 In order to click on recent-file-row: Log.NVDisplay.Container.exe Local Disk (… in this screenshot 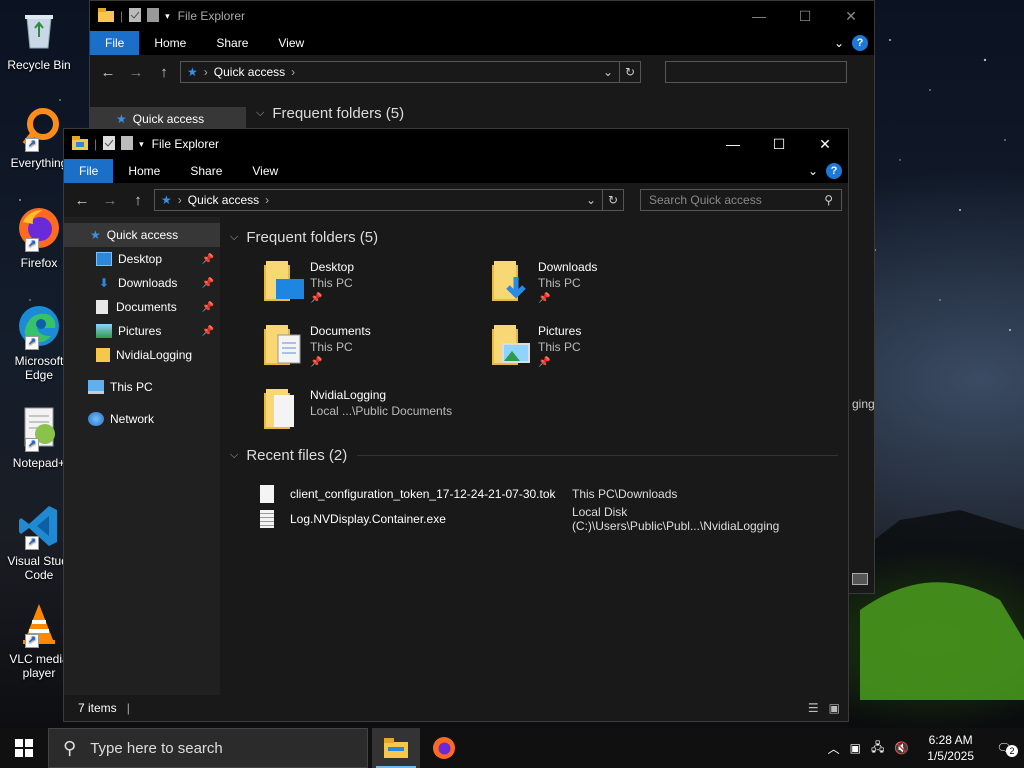, I will do `click(549, 519)`.